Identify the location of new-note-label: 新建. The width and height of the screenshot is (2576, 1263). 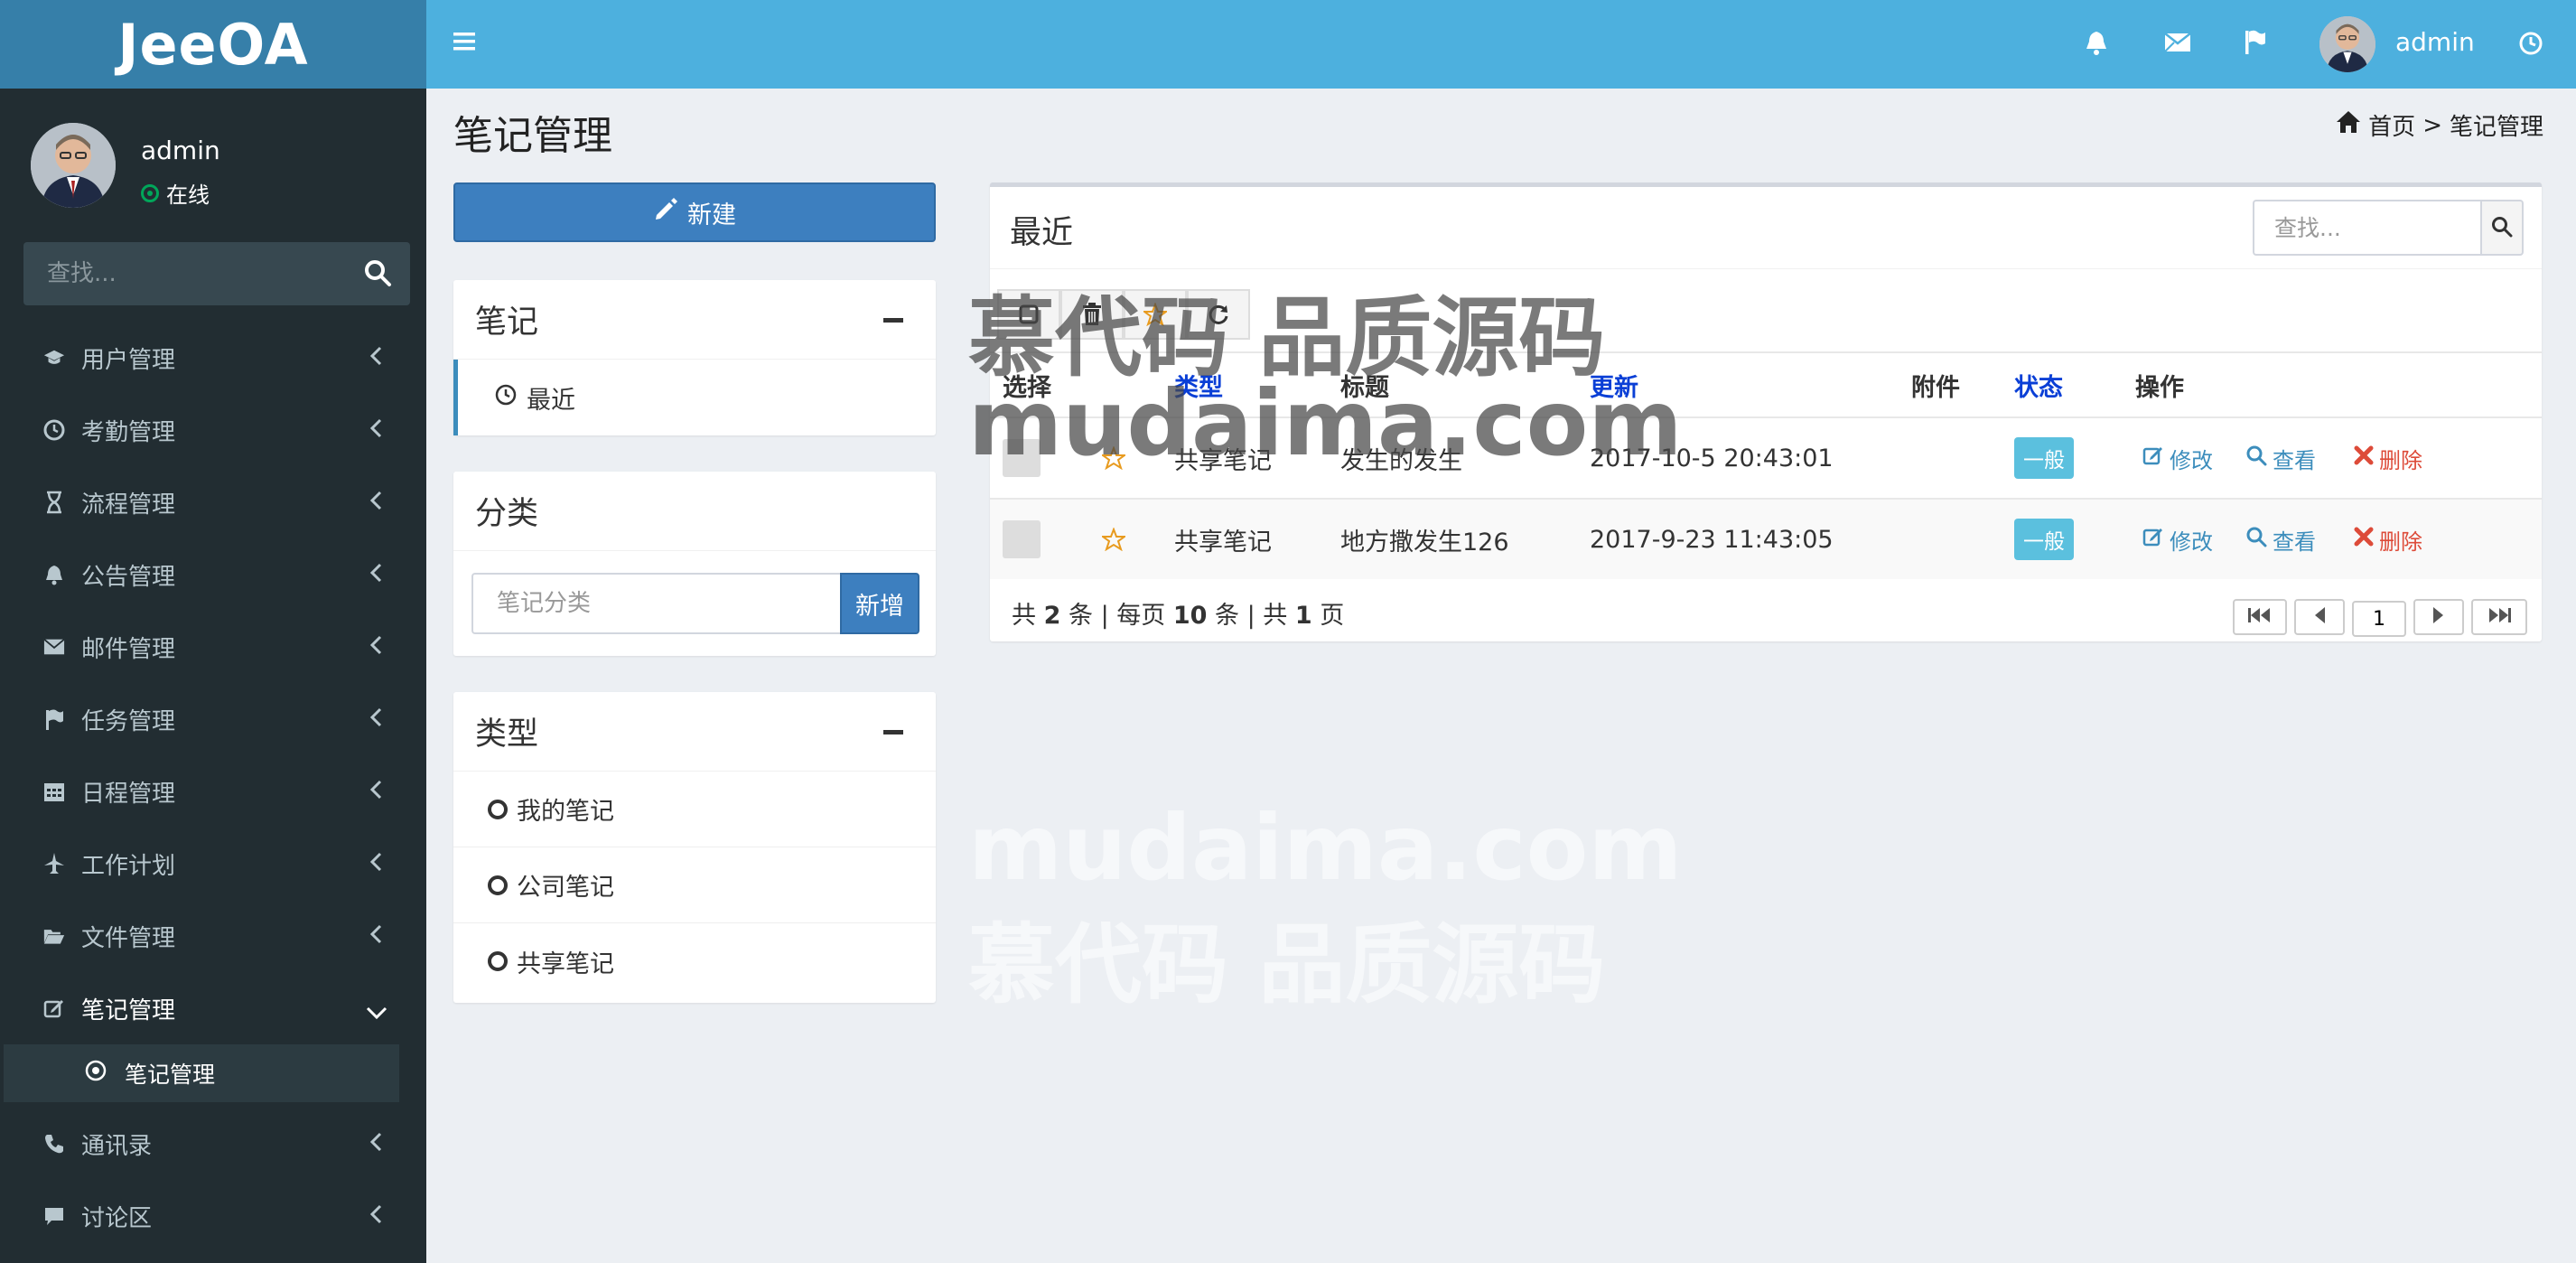
(711, 215).